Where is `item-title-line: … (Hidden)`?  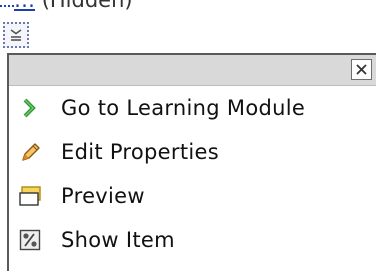 item-title-line: … (Hidden) is located at coordinates (66, 7).